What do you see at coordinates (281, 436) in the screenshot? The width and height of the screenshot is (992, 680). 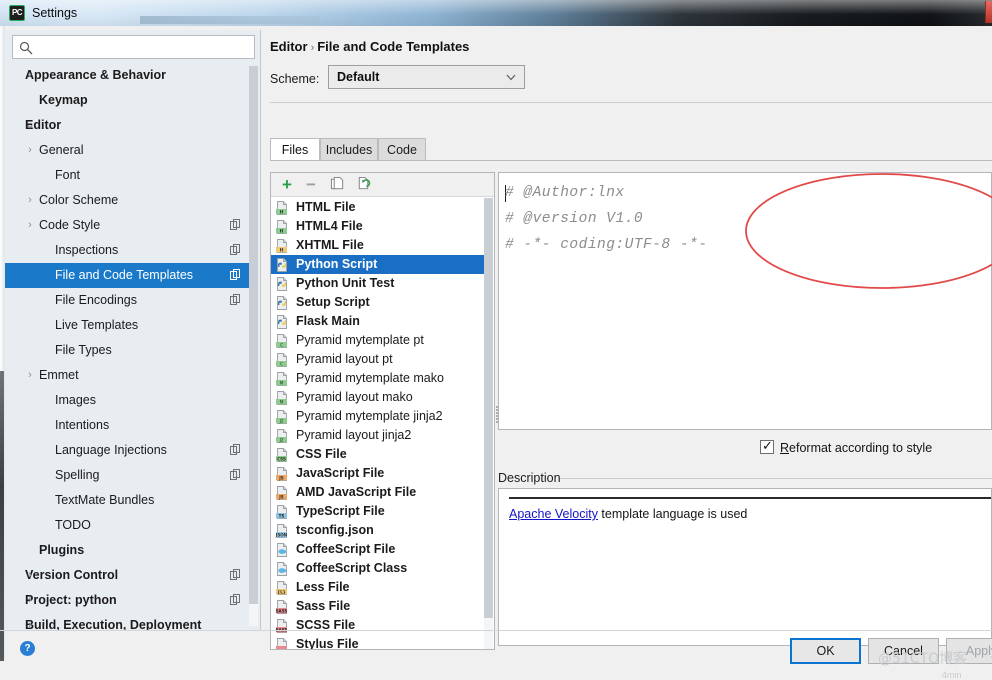 I see `tag-file-icon: J2` at bounding box center [281, 436].